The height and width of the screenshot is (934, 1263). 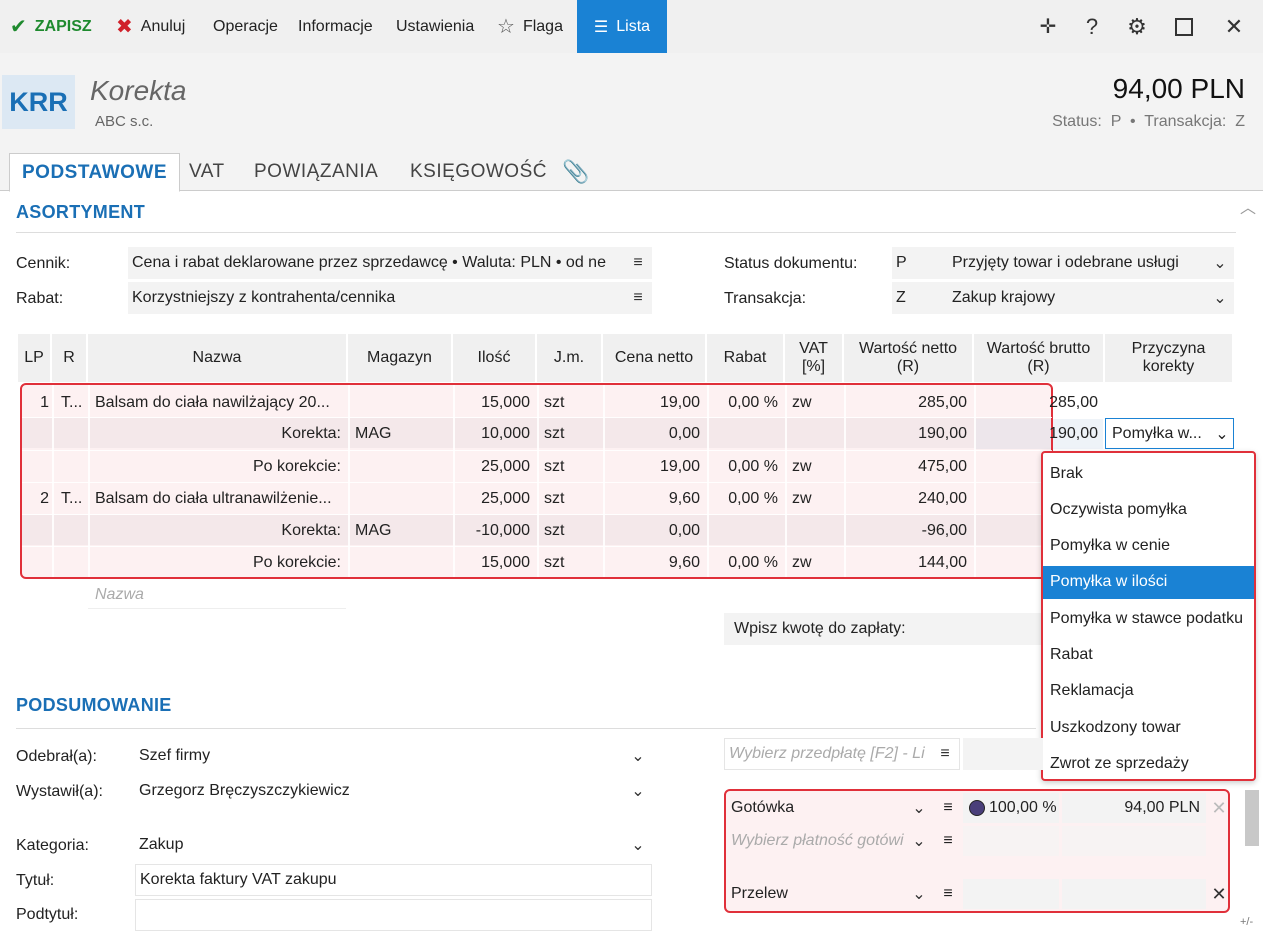 I want to click on dropdown-option: Rabat, so click(x=1148, y=655).